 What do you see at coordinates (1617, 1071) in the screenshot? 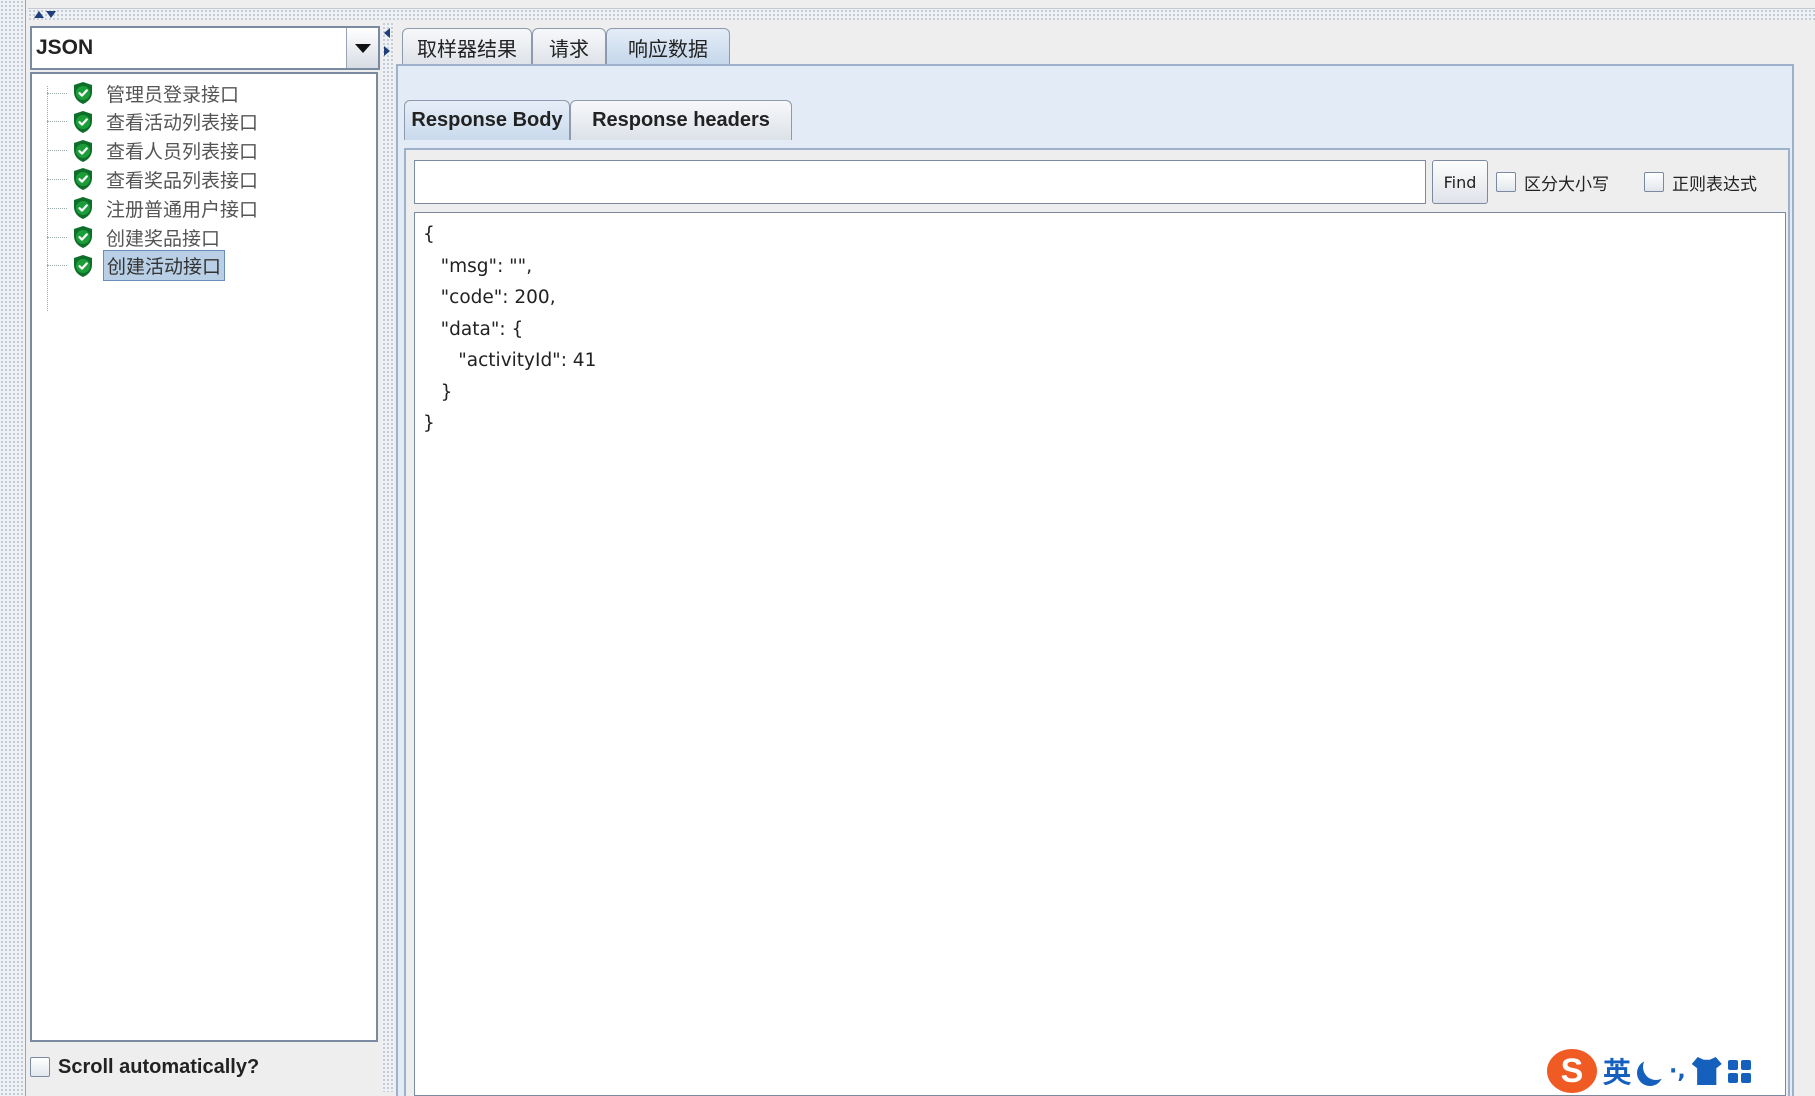
I see `ime-mode-label: 英` at bounding box center [1617, 1071].